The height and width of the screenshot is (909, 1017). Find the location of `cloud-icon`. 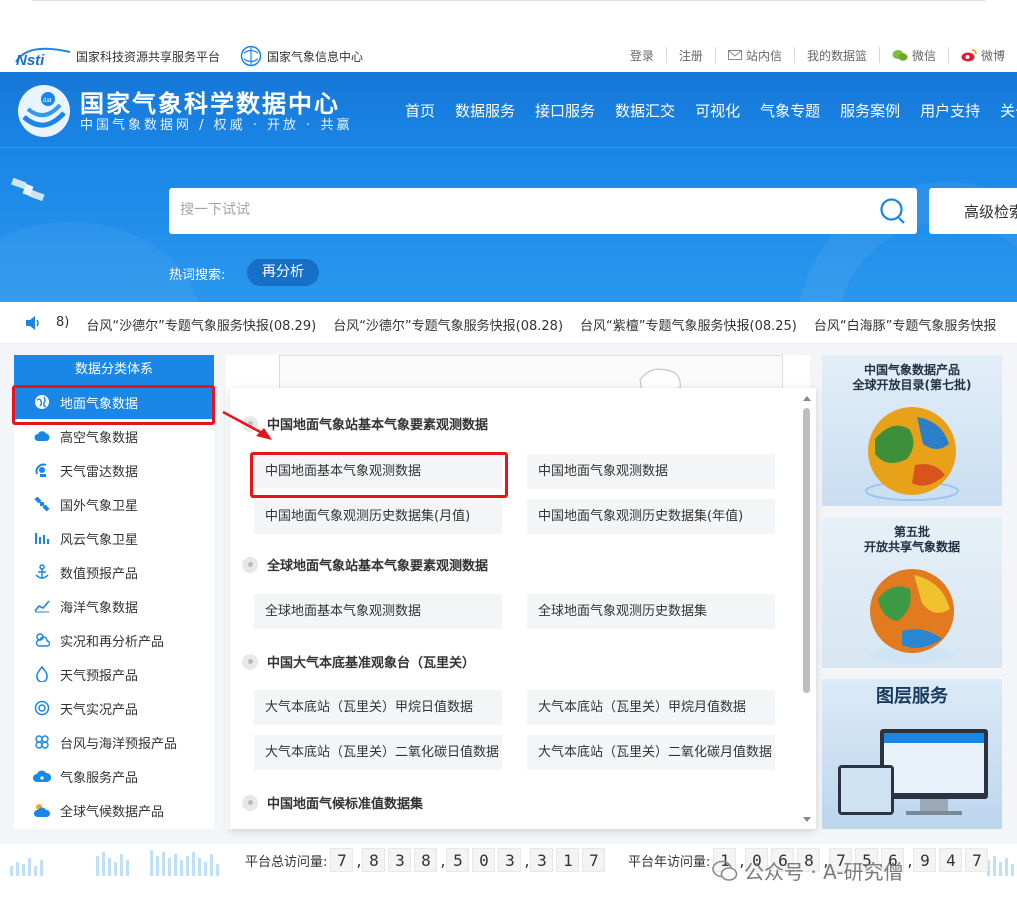

cloud-icon is located at coordinates (42, 436).